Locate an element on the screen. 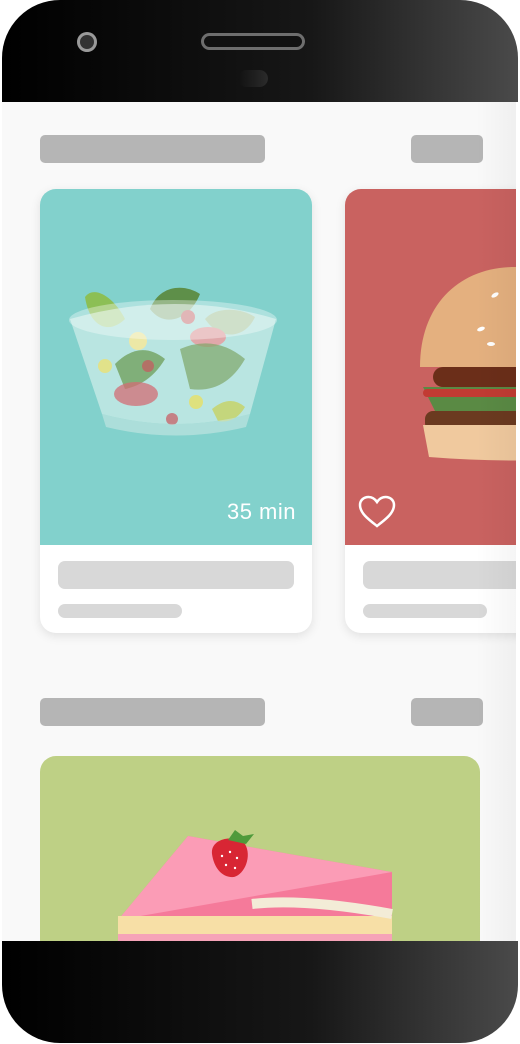 The width and height of the screenshot is (520, 1044). burger-illustration is located at coordinates (468, 364).